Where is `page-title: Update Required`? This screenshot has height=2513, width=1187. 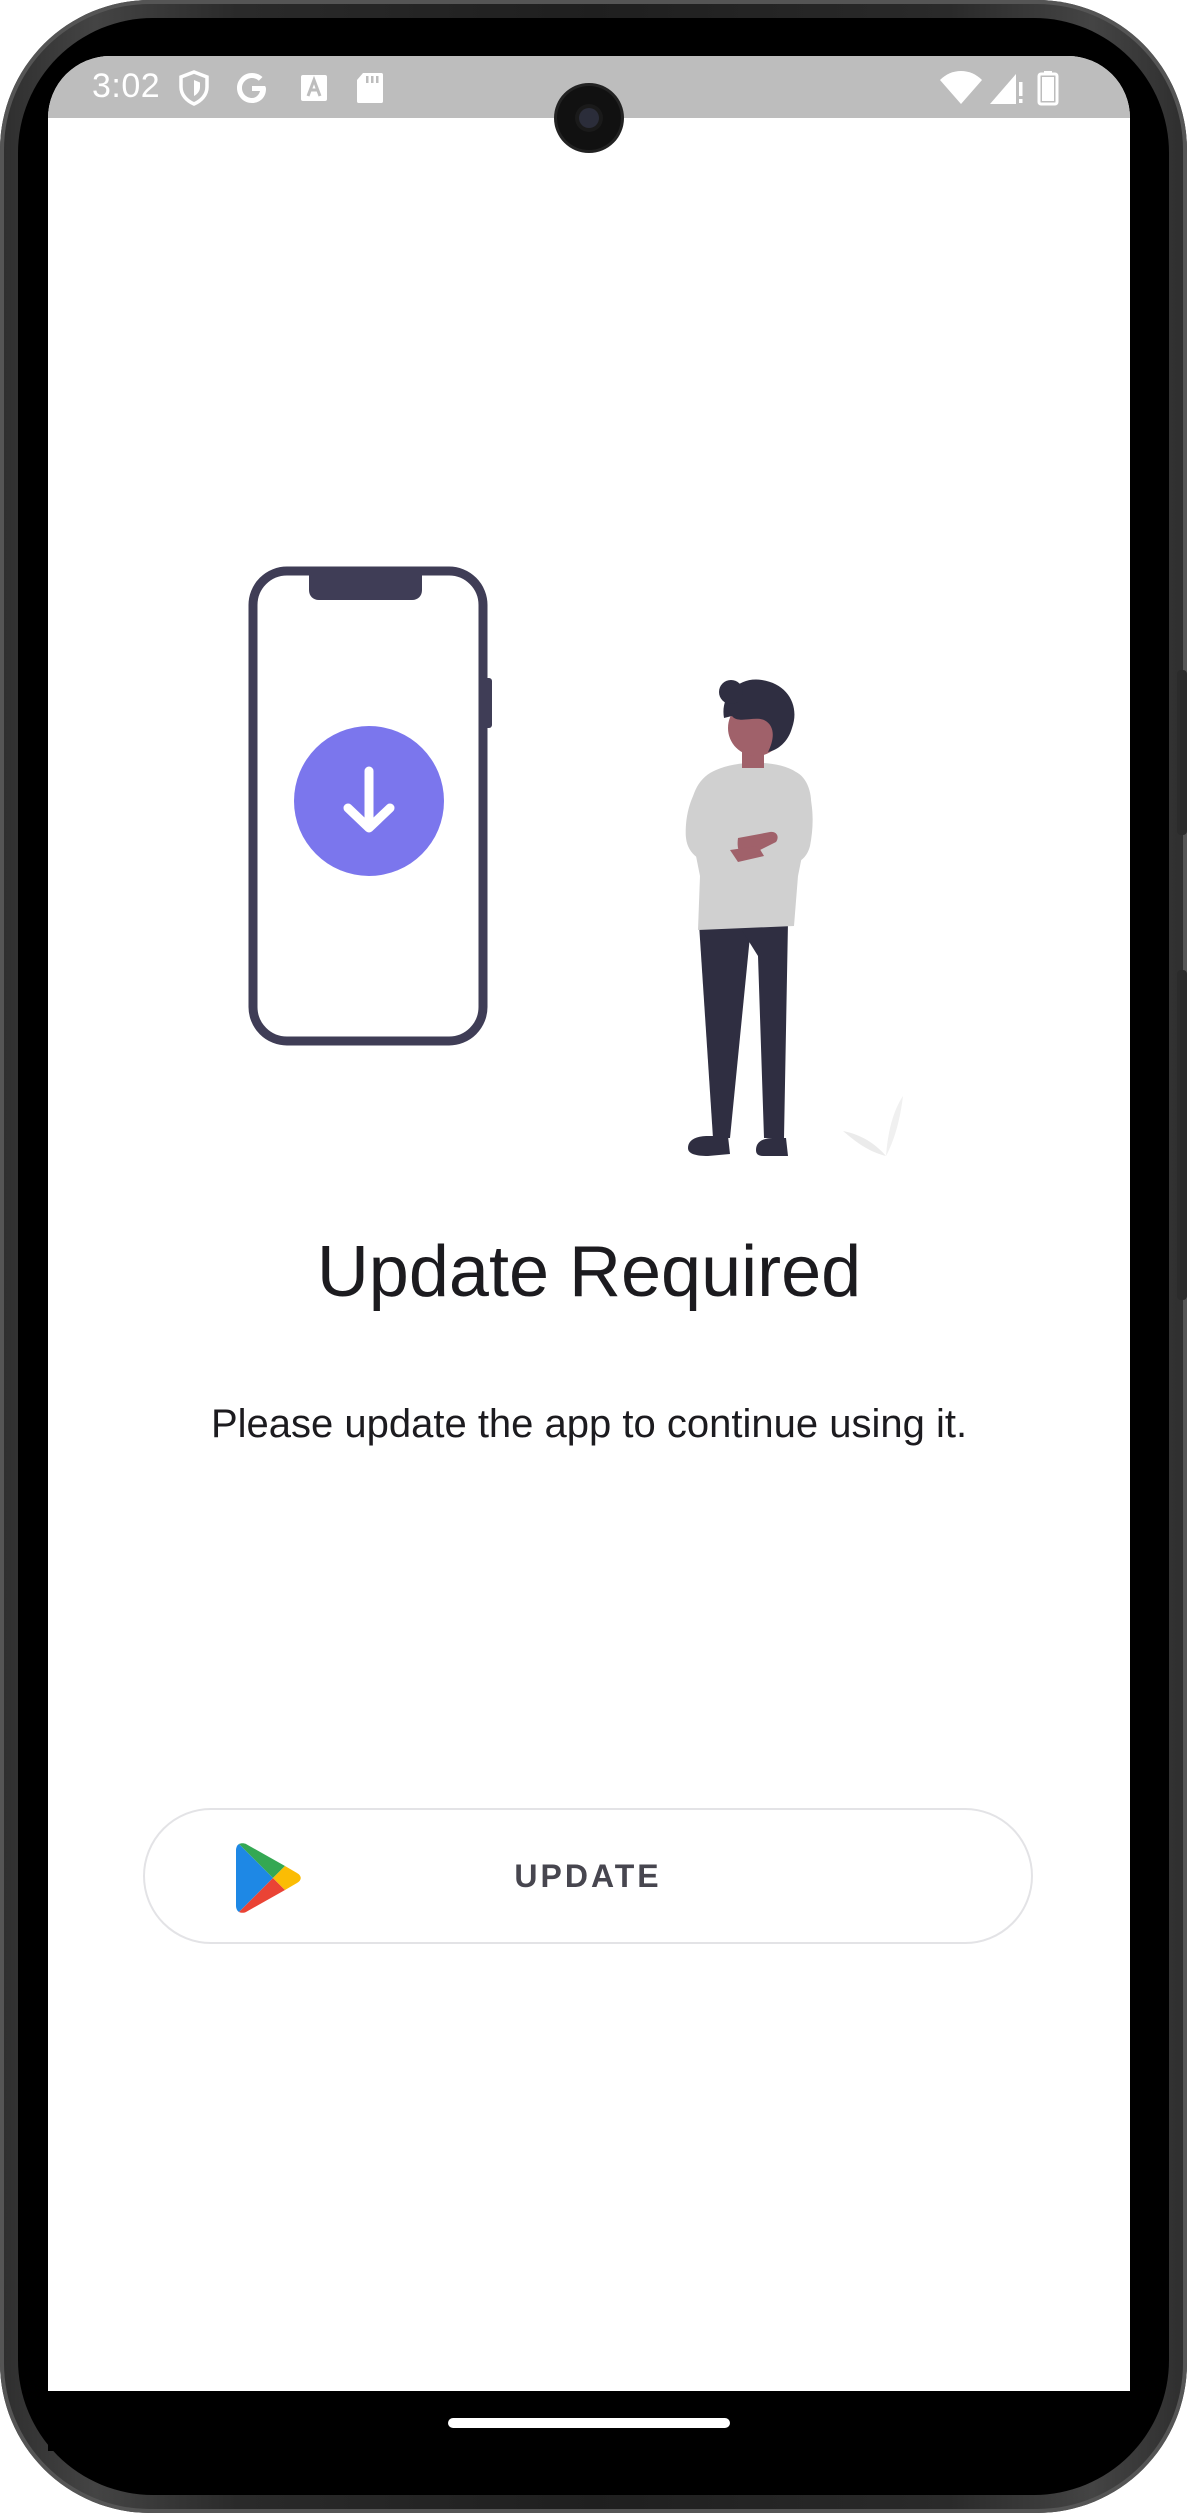
page-title: Update Required is located at coordinates (589, 1272).